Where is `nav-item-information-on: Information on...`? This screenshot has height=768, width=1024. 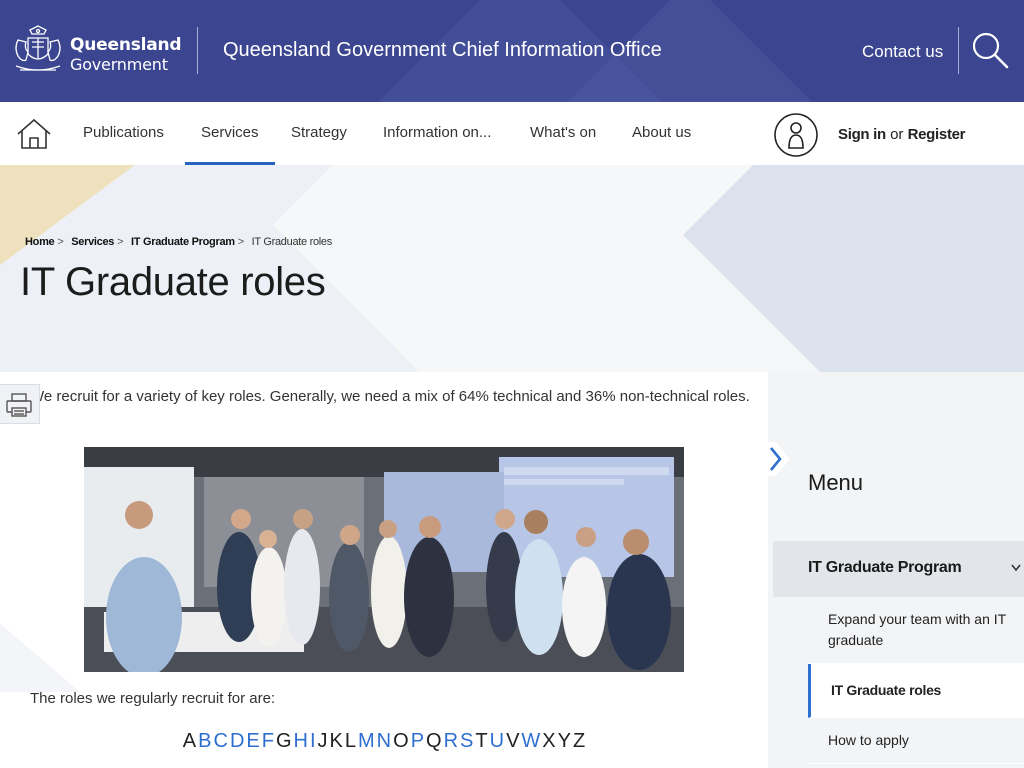
nav-item-information-on: Information on... is located at coordinates (437, 132).